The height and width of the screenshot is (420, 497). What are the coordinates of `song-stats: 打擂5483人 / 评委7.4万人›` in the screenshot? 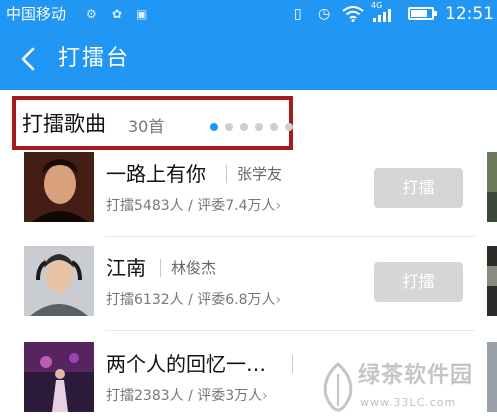 It's located at (193, 206).